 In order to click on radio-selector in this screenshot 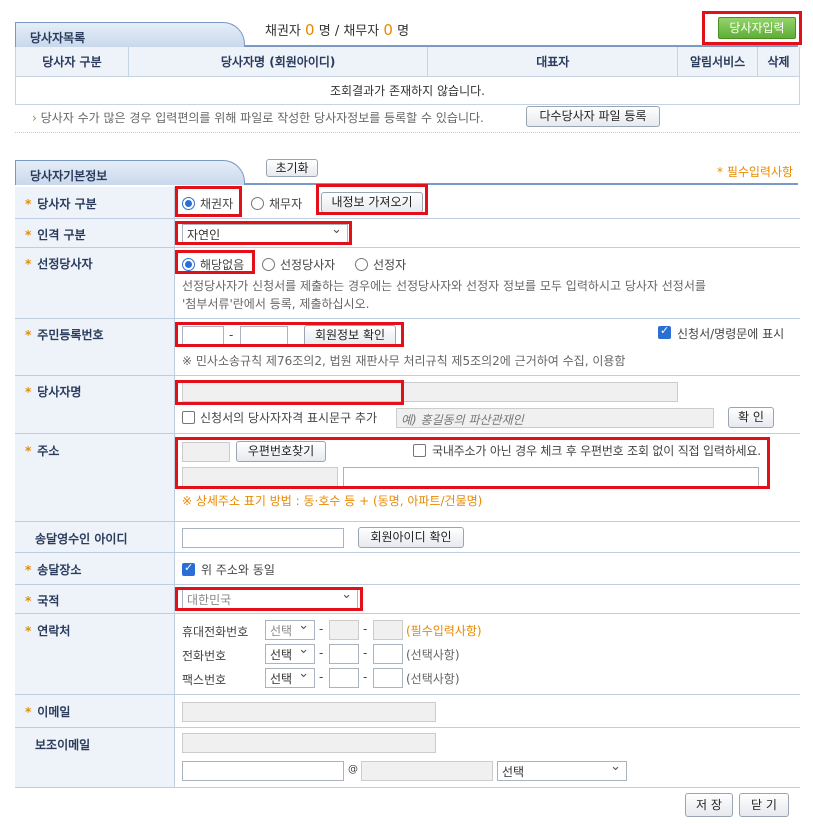, I will do `click(361, 264)`.